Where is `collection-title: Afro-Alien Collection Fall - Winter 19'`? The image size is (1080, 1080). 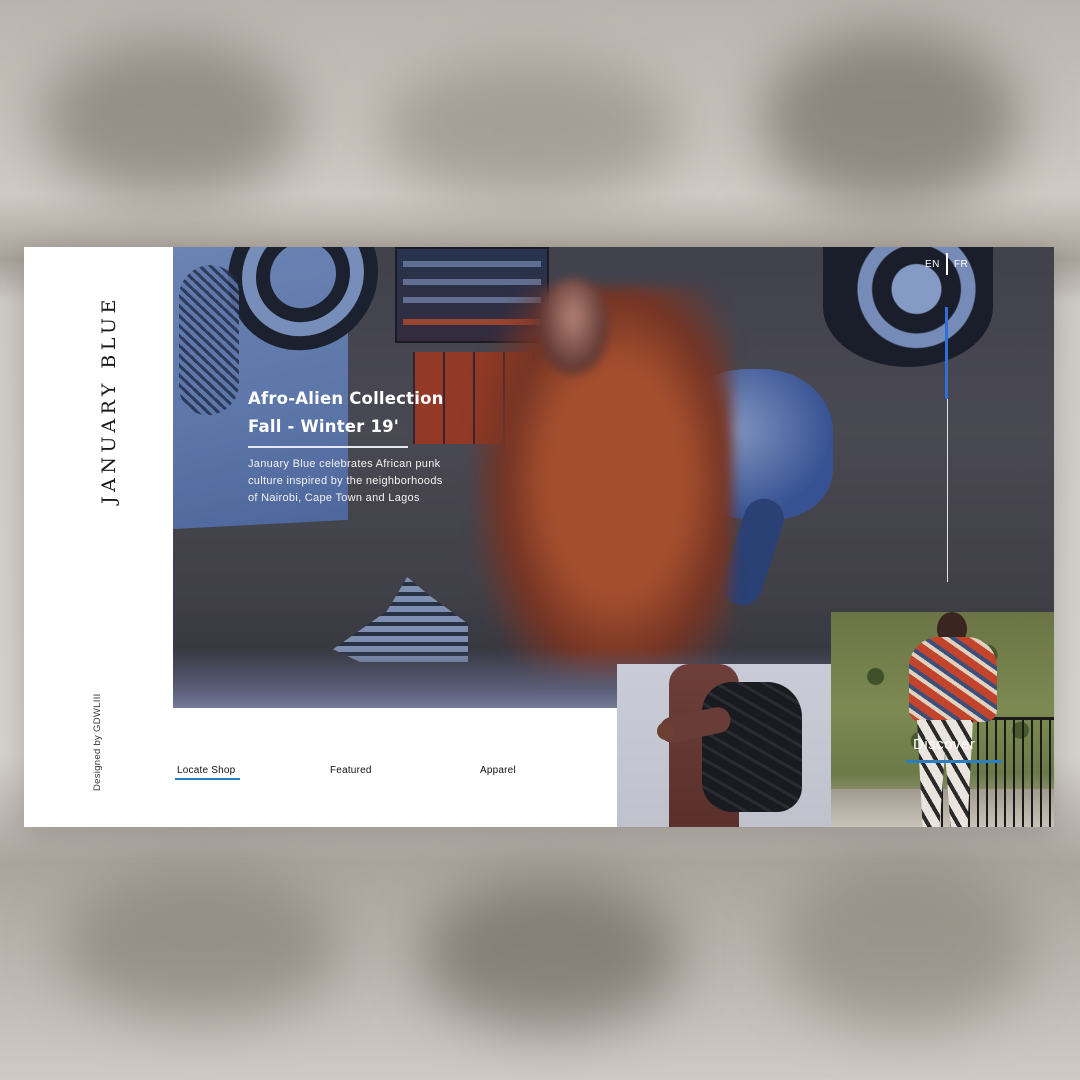
collection-title: Afro-Alien Collection Fall - Winter 19' is located at coordinates (398, 413).